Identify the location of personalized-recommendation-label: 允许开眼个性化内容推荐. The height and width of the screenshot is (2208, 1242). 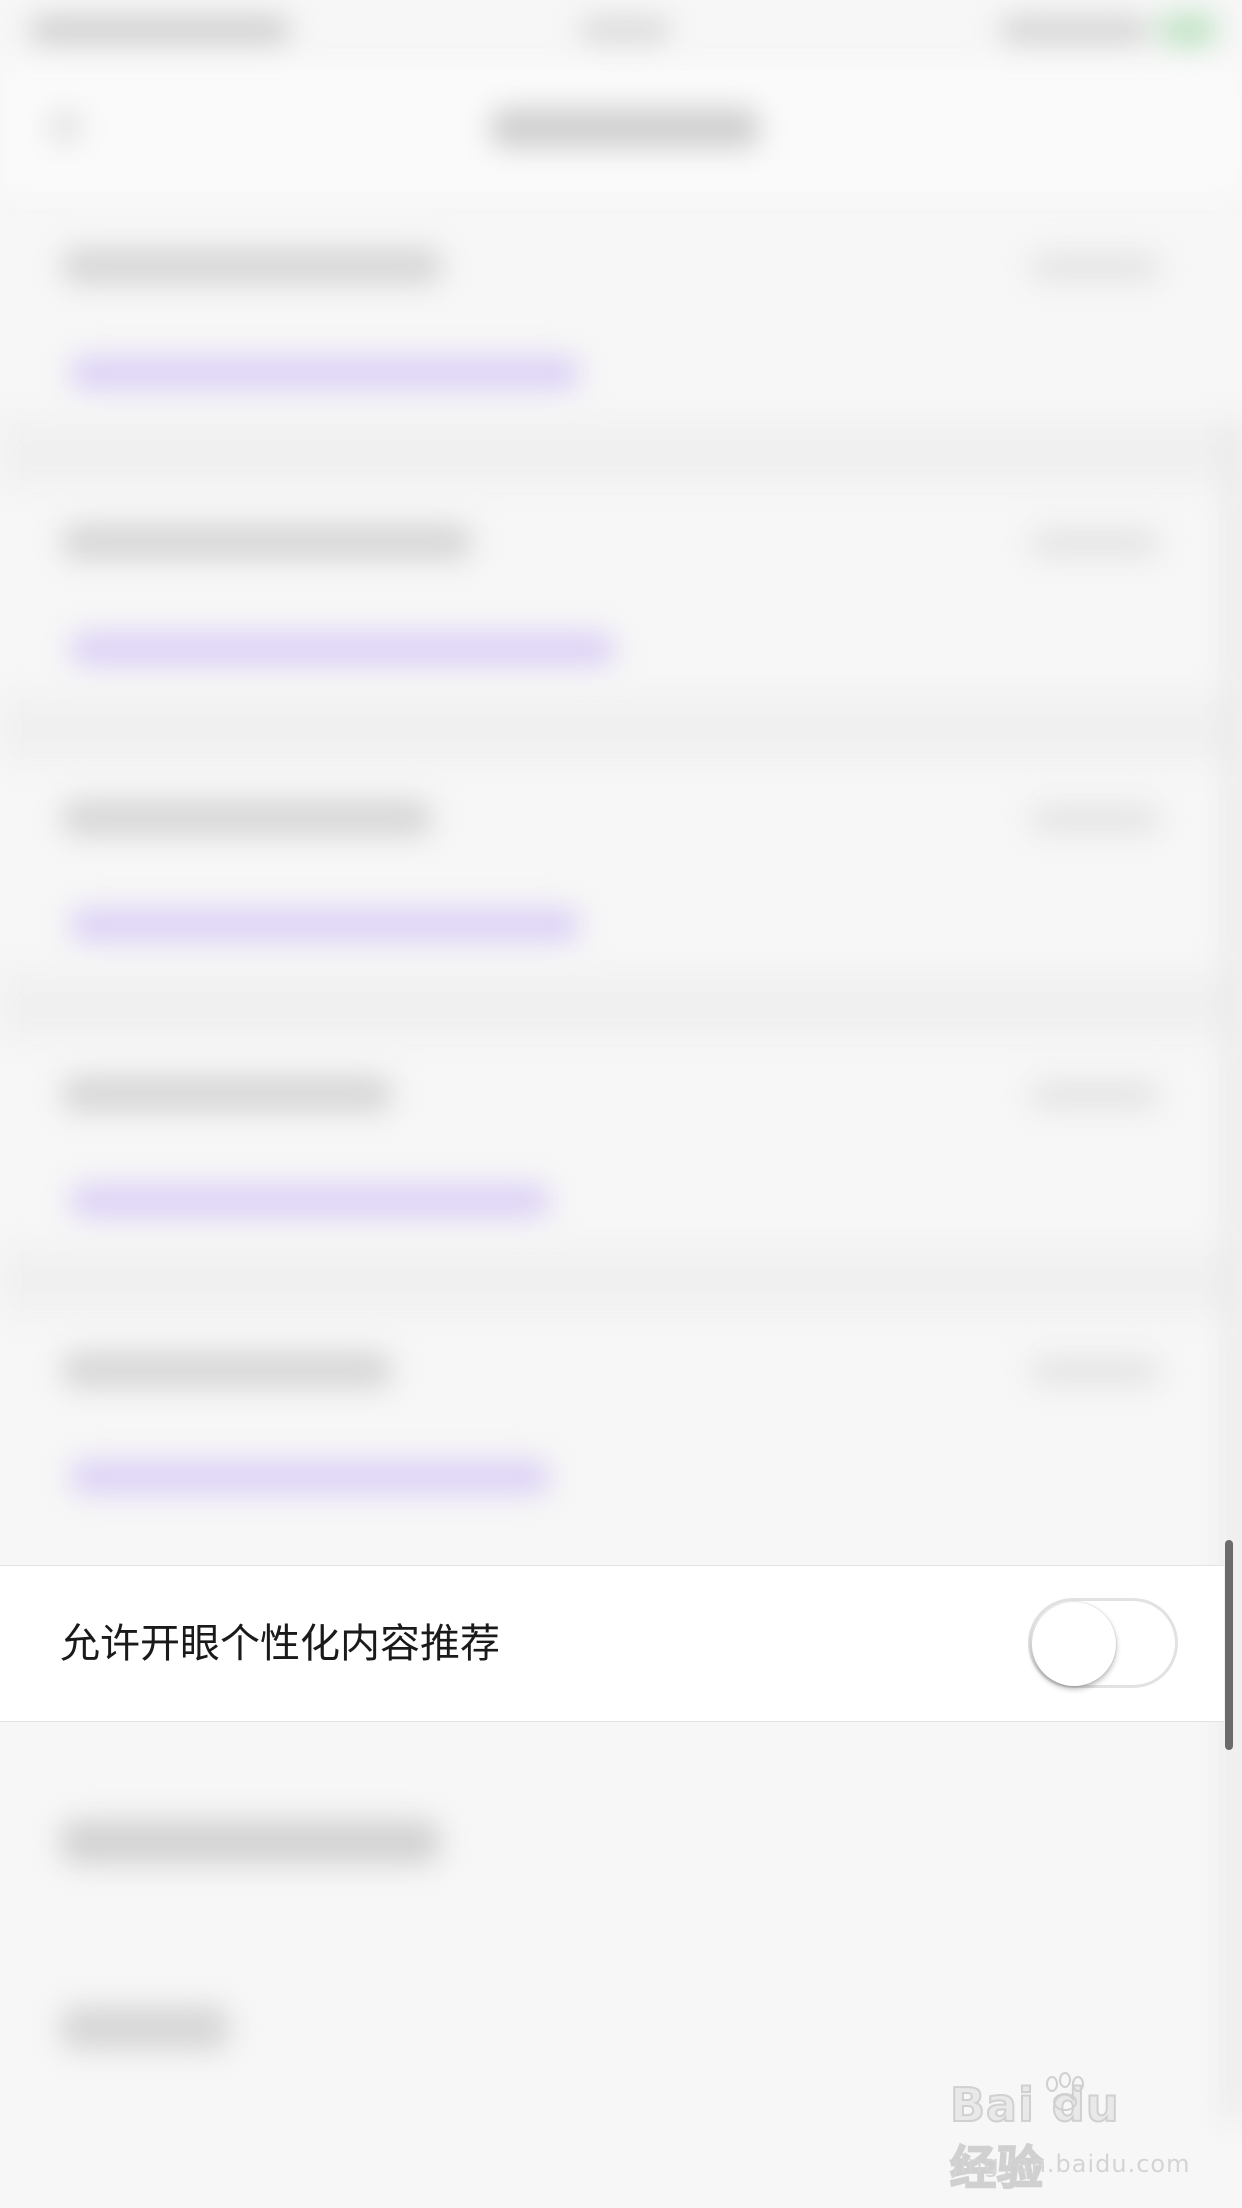
(280, 1644).